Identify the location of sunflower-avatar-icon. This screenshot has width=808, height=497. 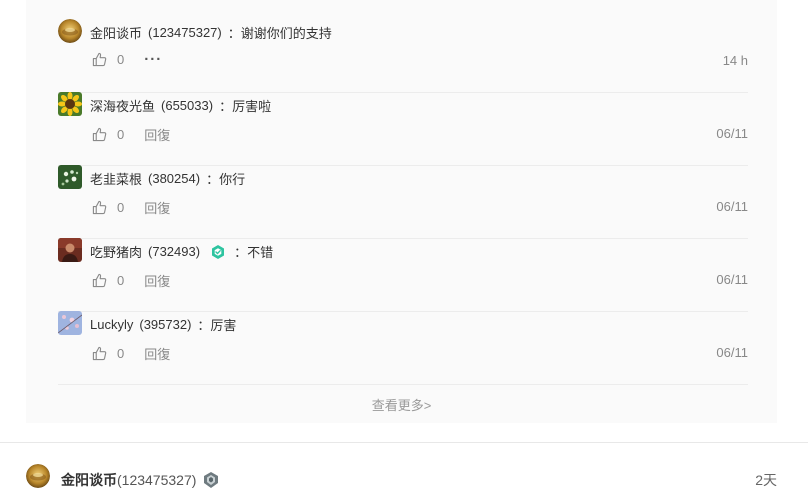
(70, 104).